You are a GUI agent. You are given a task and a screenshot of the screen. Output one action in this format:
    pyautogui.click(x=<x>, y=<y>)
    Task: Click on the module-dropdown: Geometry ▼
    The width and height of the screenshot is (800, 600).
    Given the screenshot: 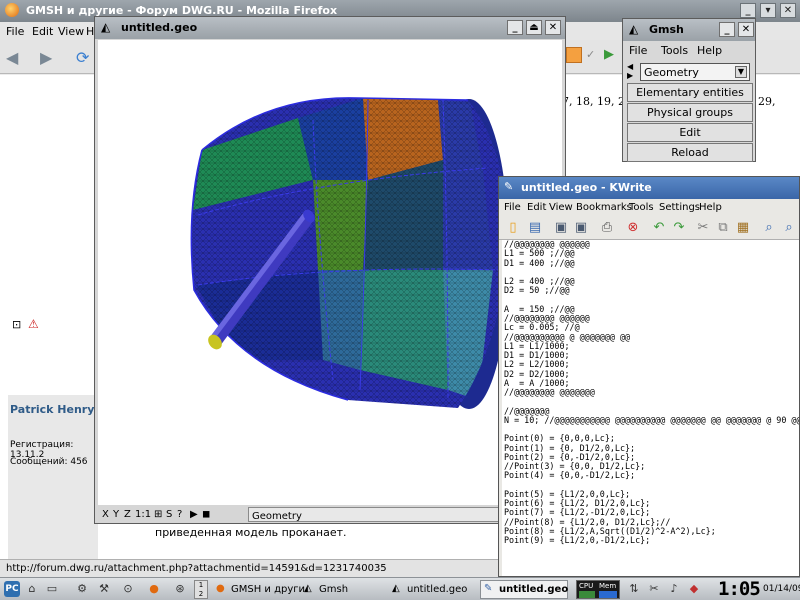 What is the action you would take?
    pyautogui.click(x=695, y=72)
    